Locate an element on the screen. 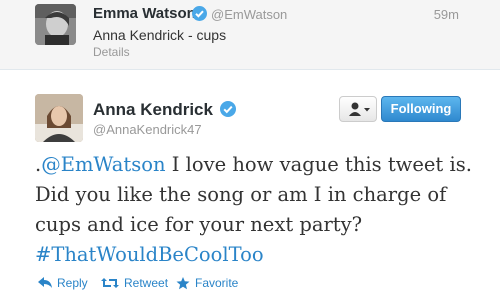 This screenshot has height=295, width=500. star-icon is located at coordinates (183, 283).